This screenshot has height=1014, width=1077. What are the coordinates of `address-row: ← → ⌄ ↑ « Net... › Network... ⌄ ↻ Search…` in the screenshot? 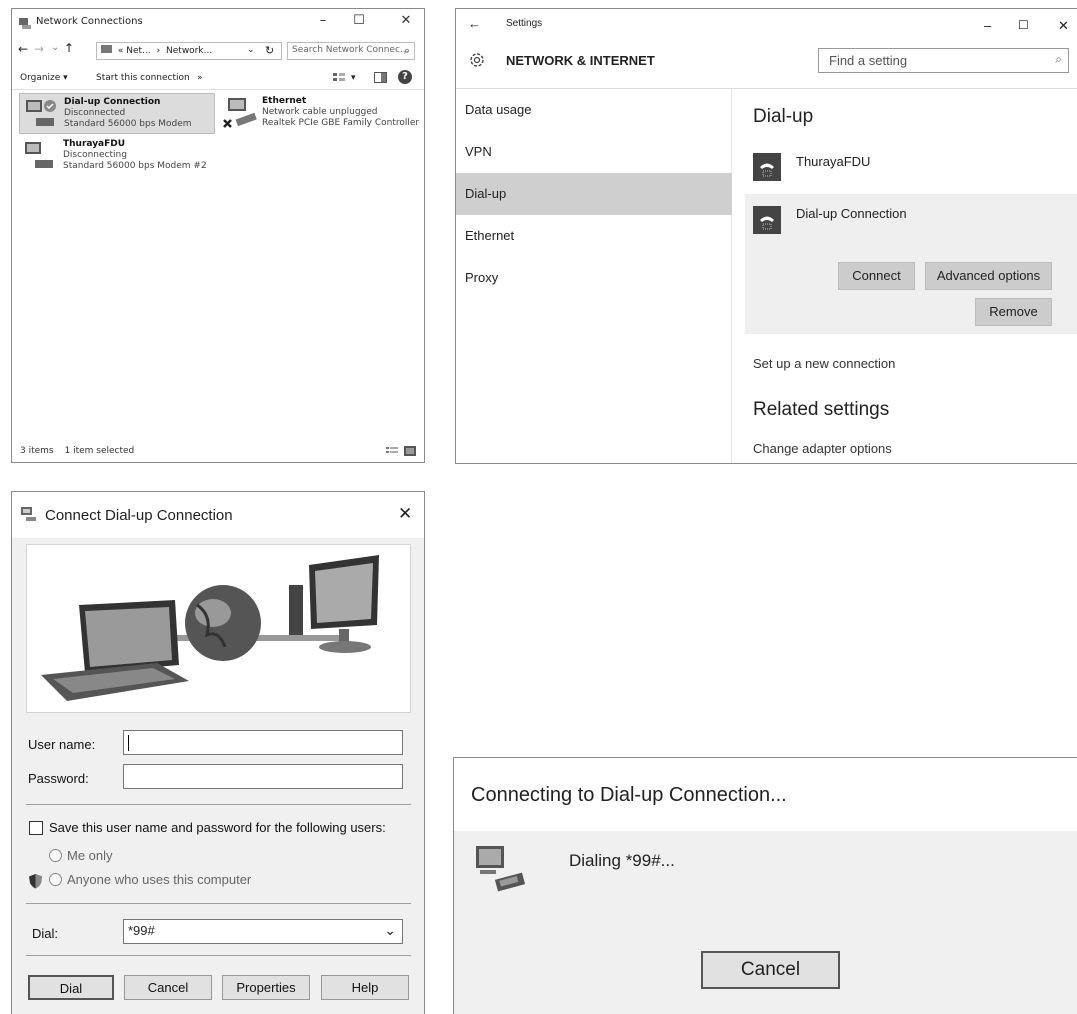 It's located at (218, 50).